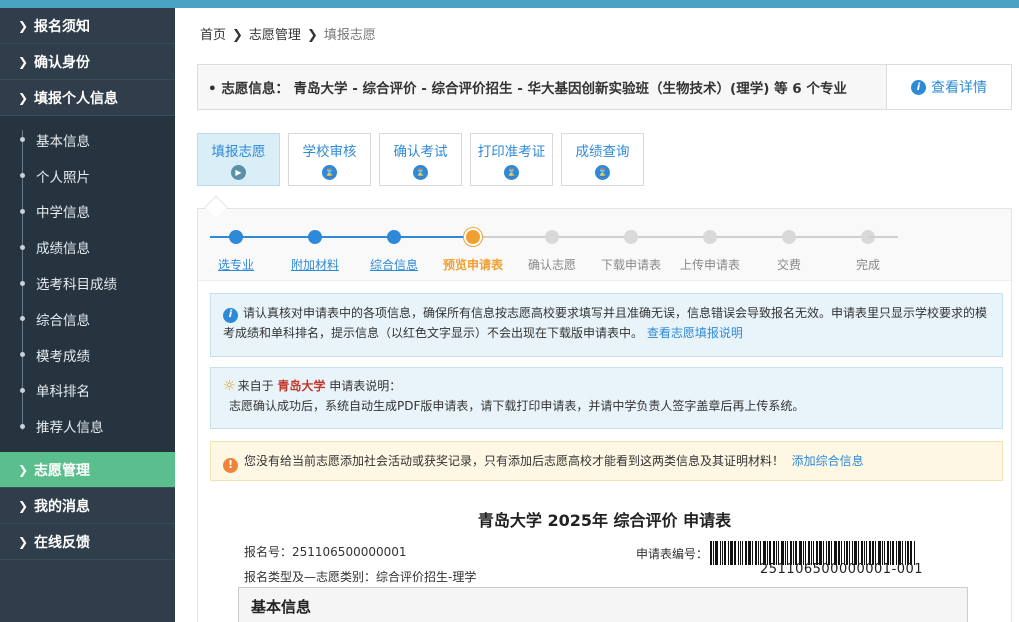  I want to click on application-number: 251106500000001-001, so click(842, 569).